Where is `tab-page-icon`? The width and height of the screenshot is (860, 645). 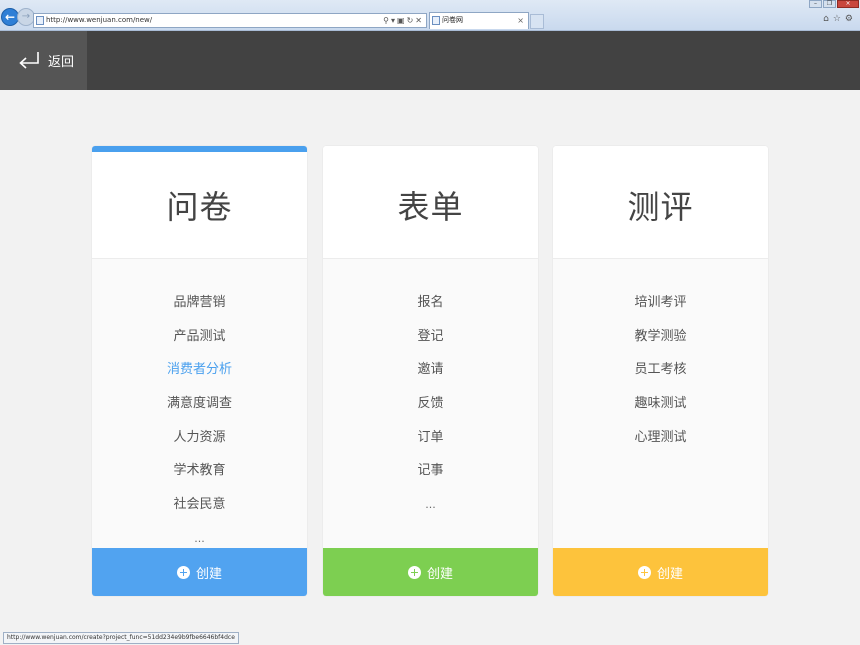 tab-page-icon is located at coordinates (436, 20).